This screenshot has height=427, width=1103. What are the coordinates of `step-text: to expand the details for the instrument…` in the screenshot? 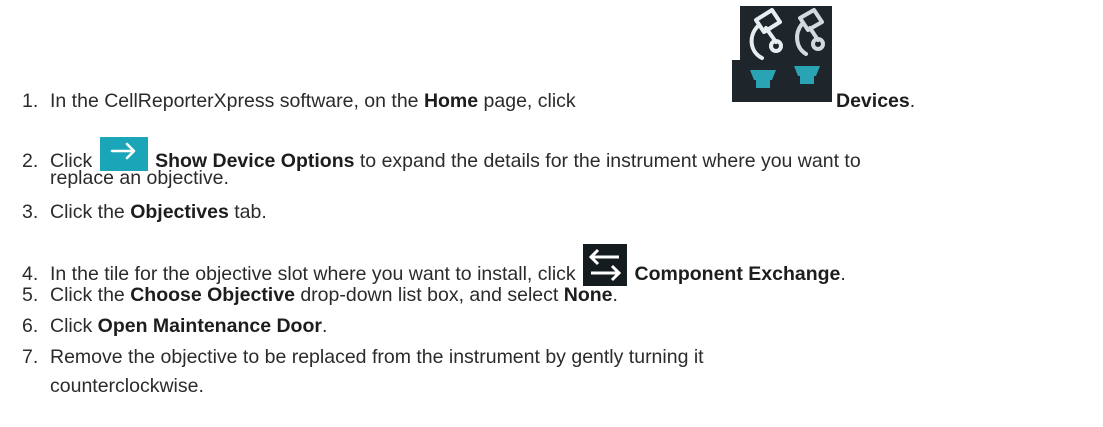 It's located at (607, 161).